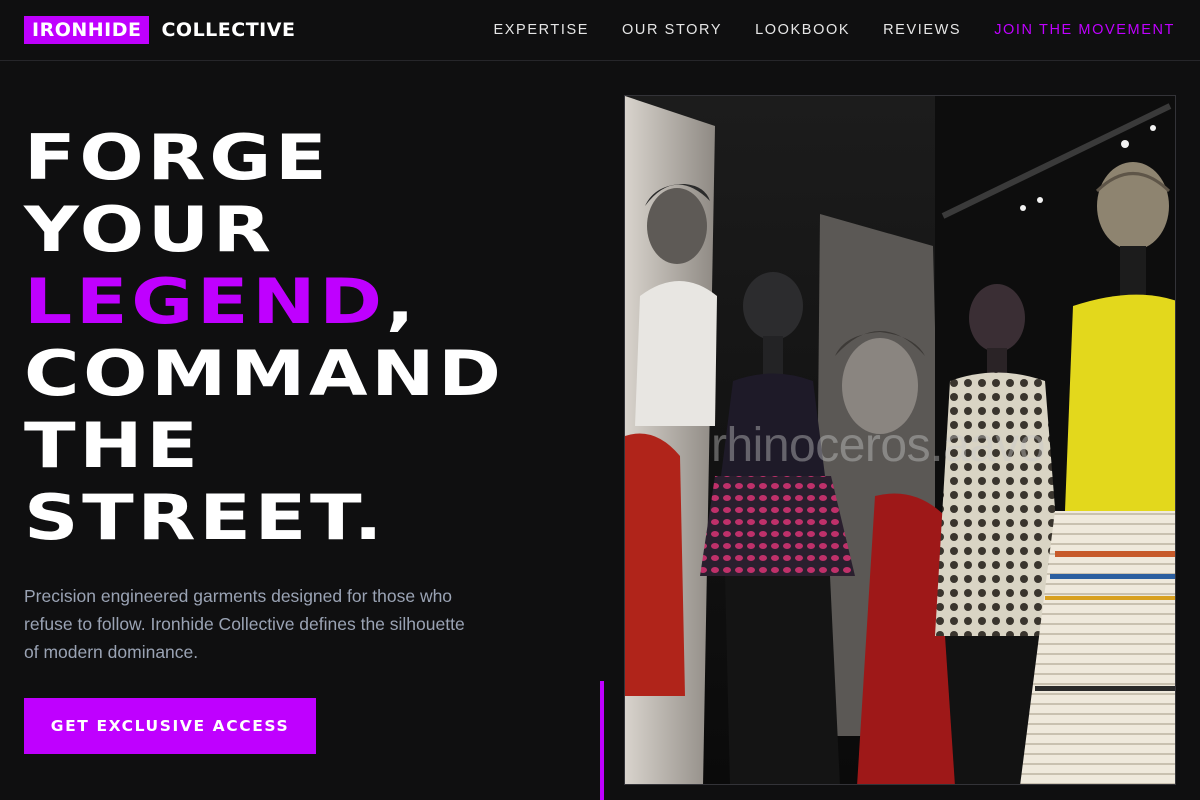  Describe the element at coordinates (672, 30) in the screenshot. I see `nav-link-our-story: OUR STORY` at that location.